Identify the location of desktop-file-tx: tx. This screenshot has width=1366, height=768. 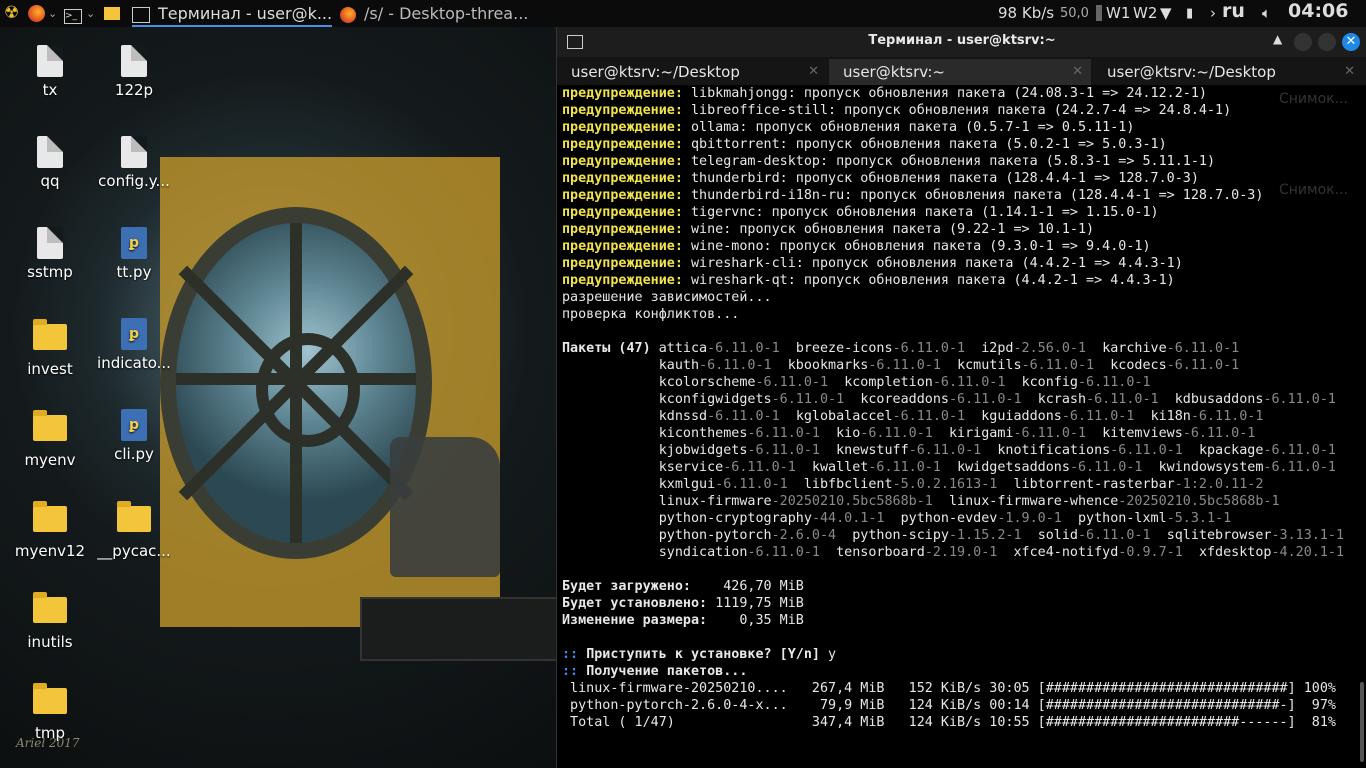
(50, 72).